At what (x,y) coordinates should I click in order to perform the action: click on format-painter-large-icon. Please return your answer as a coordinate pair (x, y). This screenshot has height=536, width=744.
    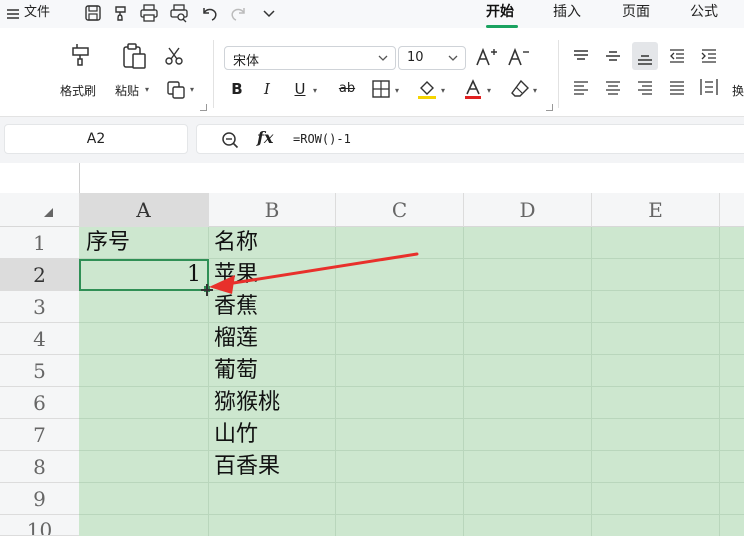
    Looking at the image, I should click on (81, 55).